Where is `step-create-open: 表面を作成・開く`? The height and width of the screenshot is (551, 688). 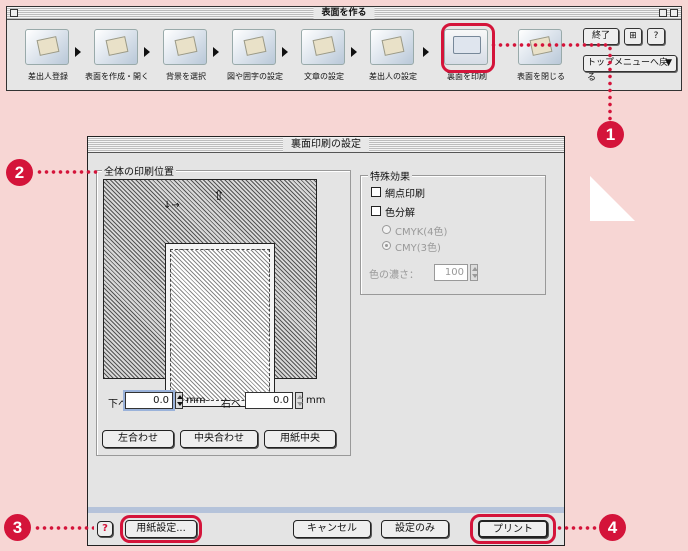 step-create-open: 表面を作成・開く is located at coordinates (117, 55).